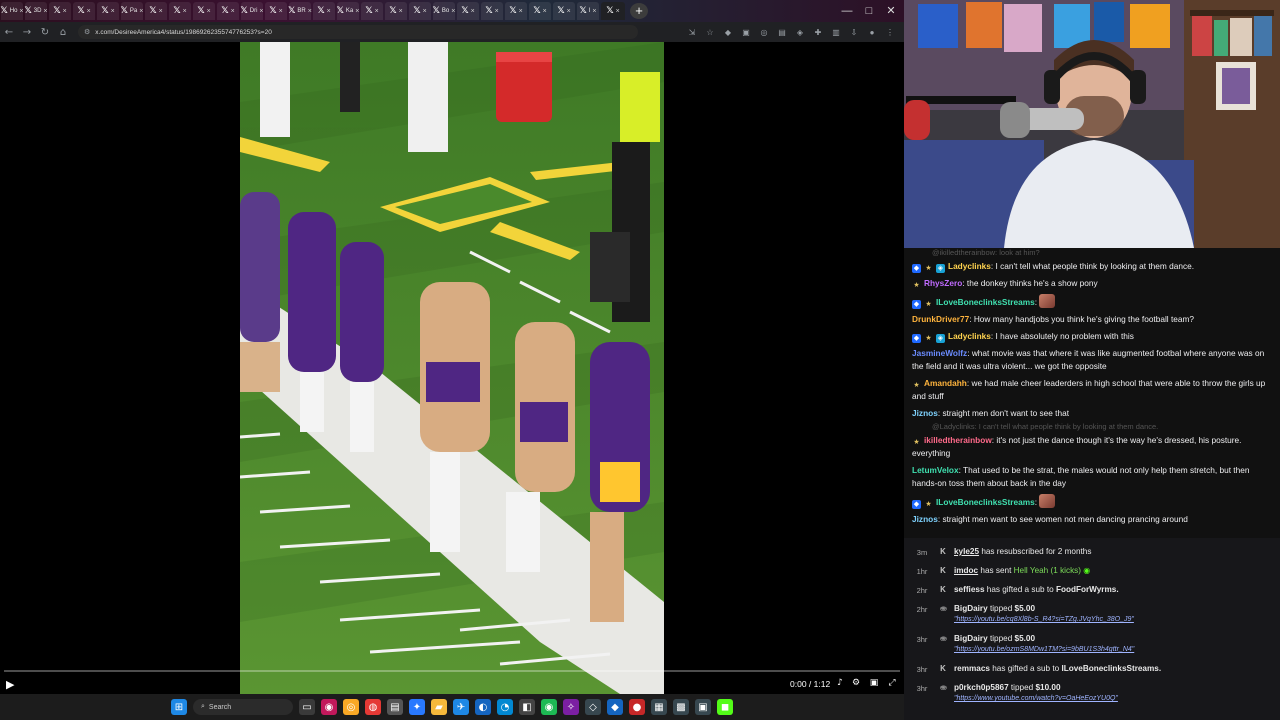  What do you see at coordinates (12, 684) in the screenshot?
I see `play-icon: ▶` at bounding box center [12, 684].